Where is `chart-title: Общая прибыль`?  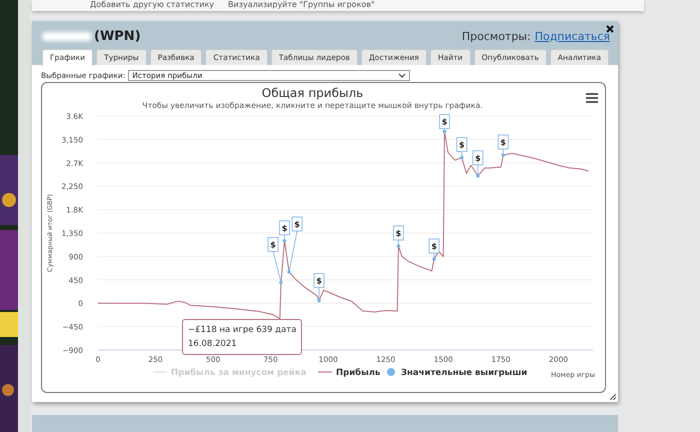 chart-title: Общая прибыль is located at coordinates (313, 93).